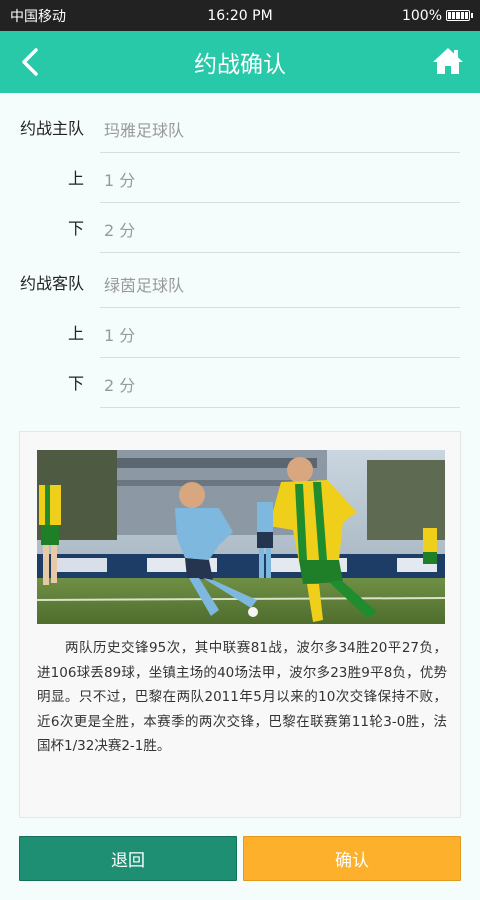 The width and height of the screenshot is (480, 900). Describe the element at coordinates (52, 283) in the screenshot. I see `away-team-label: 约战客队` at that location.